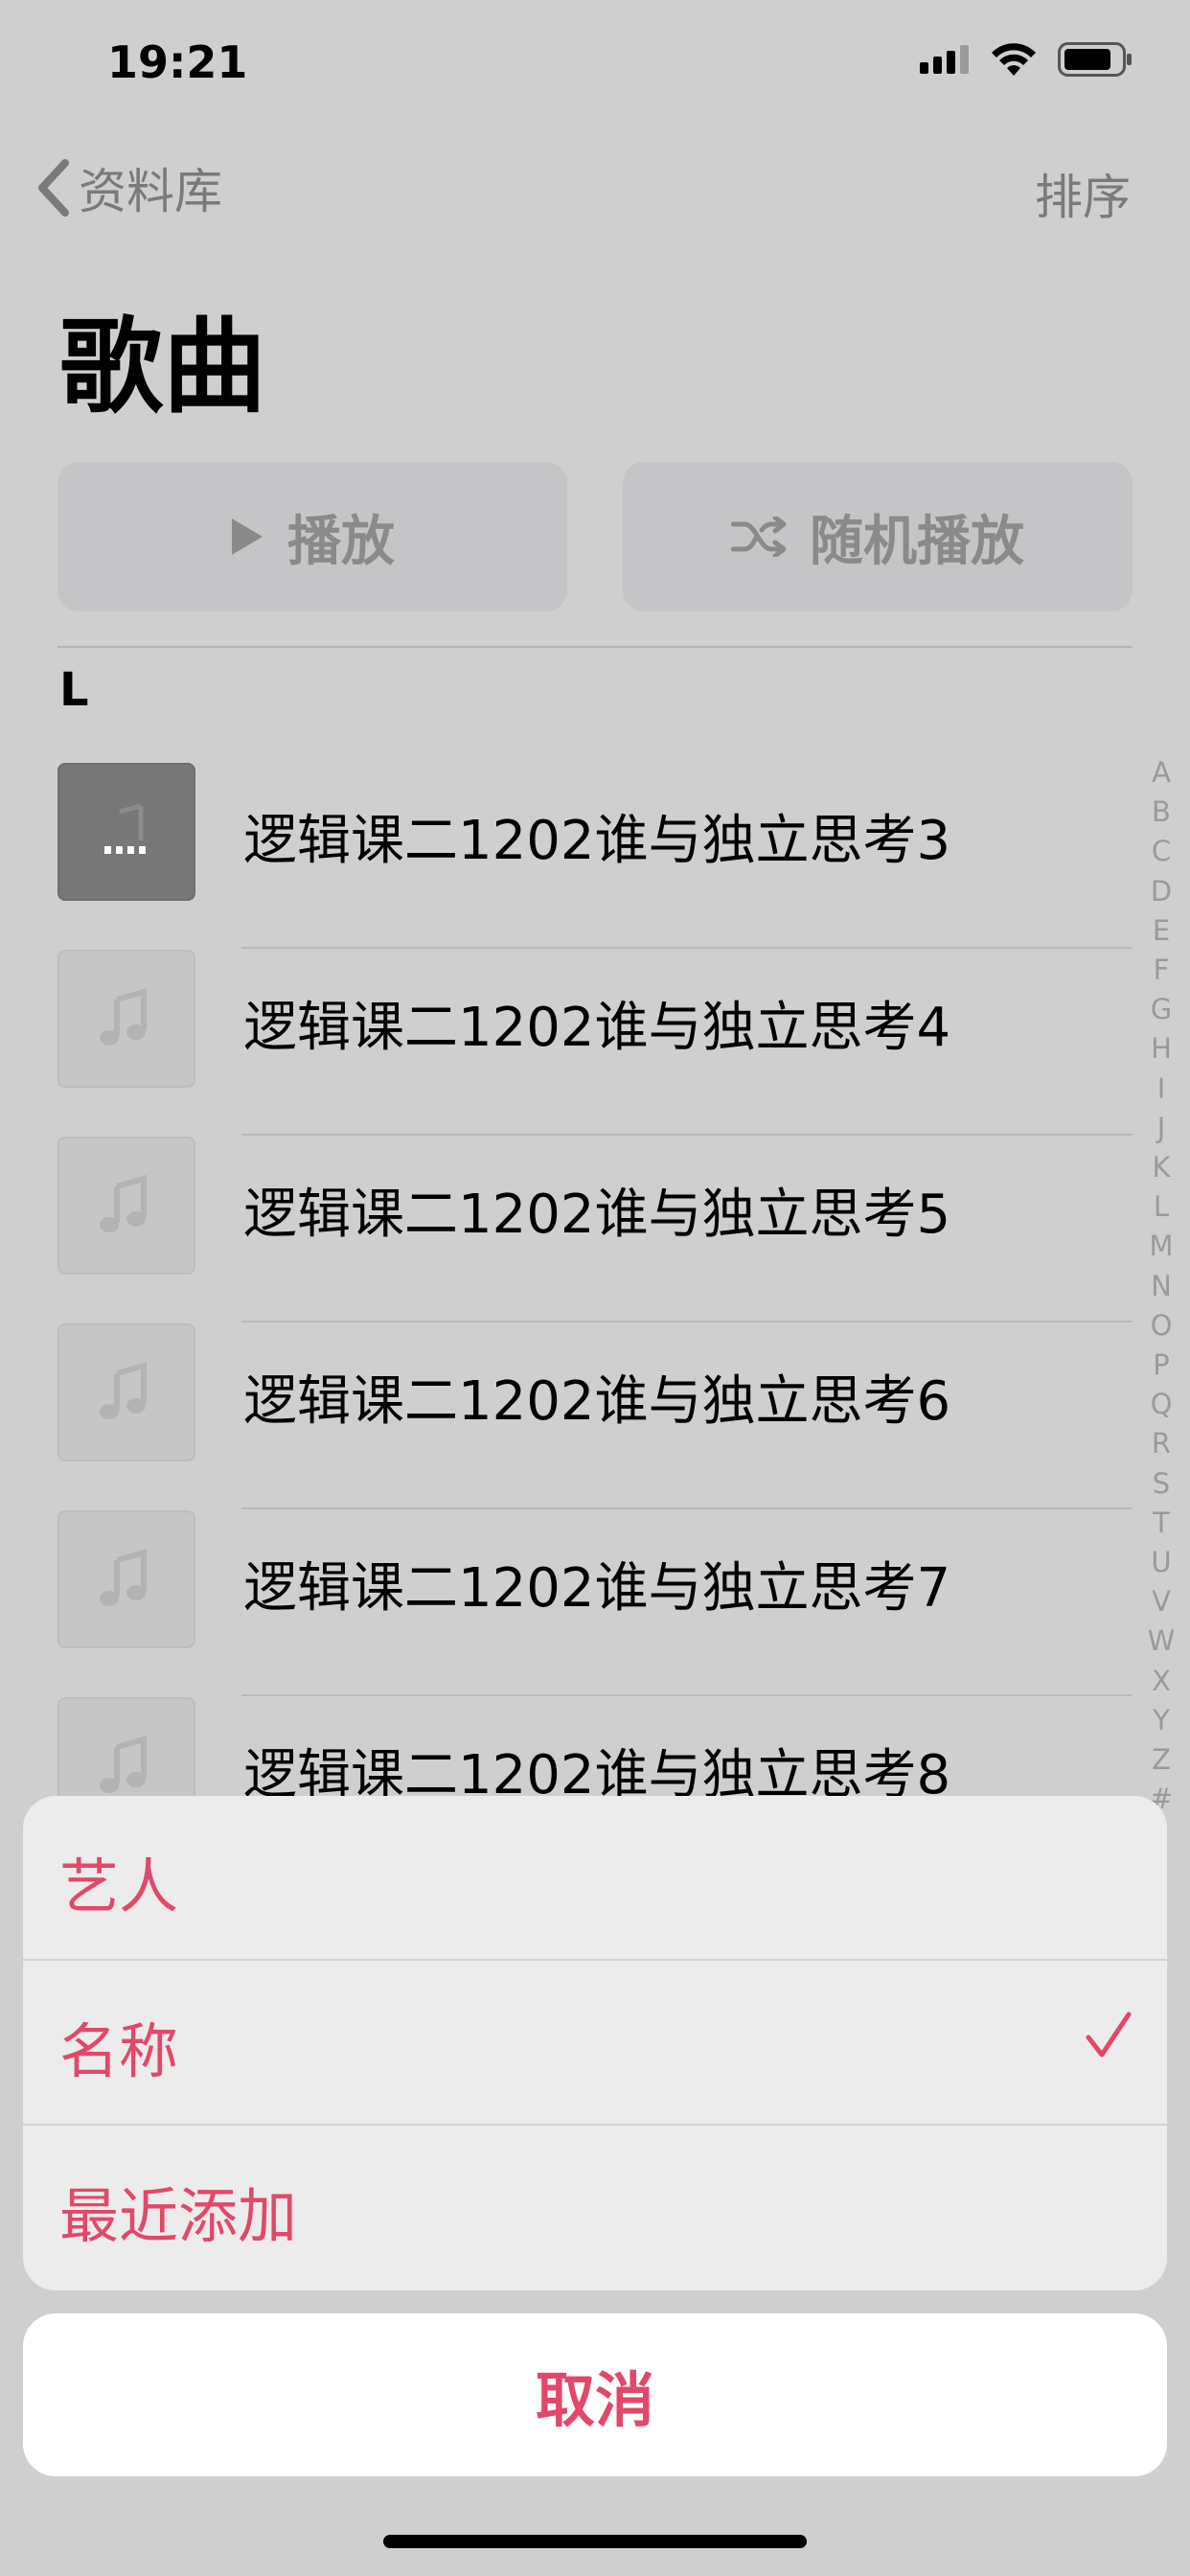 The image size is (1190, 2576). I want to click on play-button: 播放, so click(312, 536).